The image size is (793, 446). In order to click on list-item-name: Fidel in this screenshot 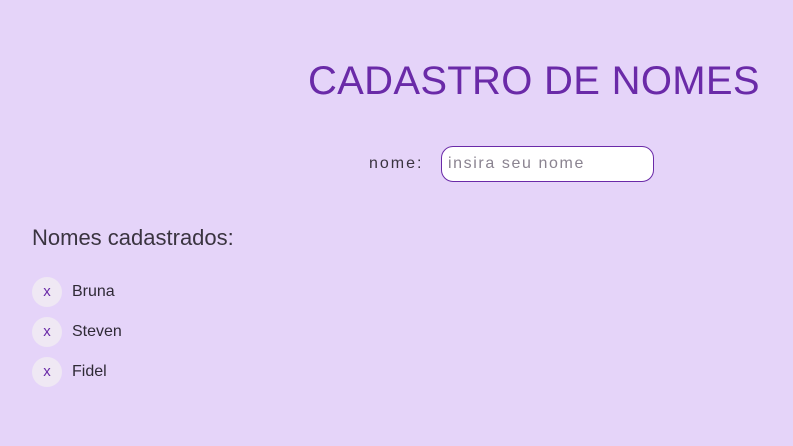, I will do `click(89, 371)`.